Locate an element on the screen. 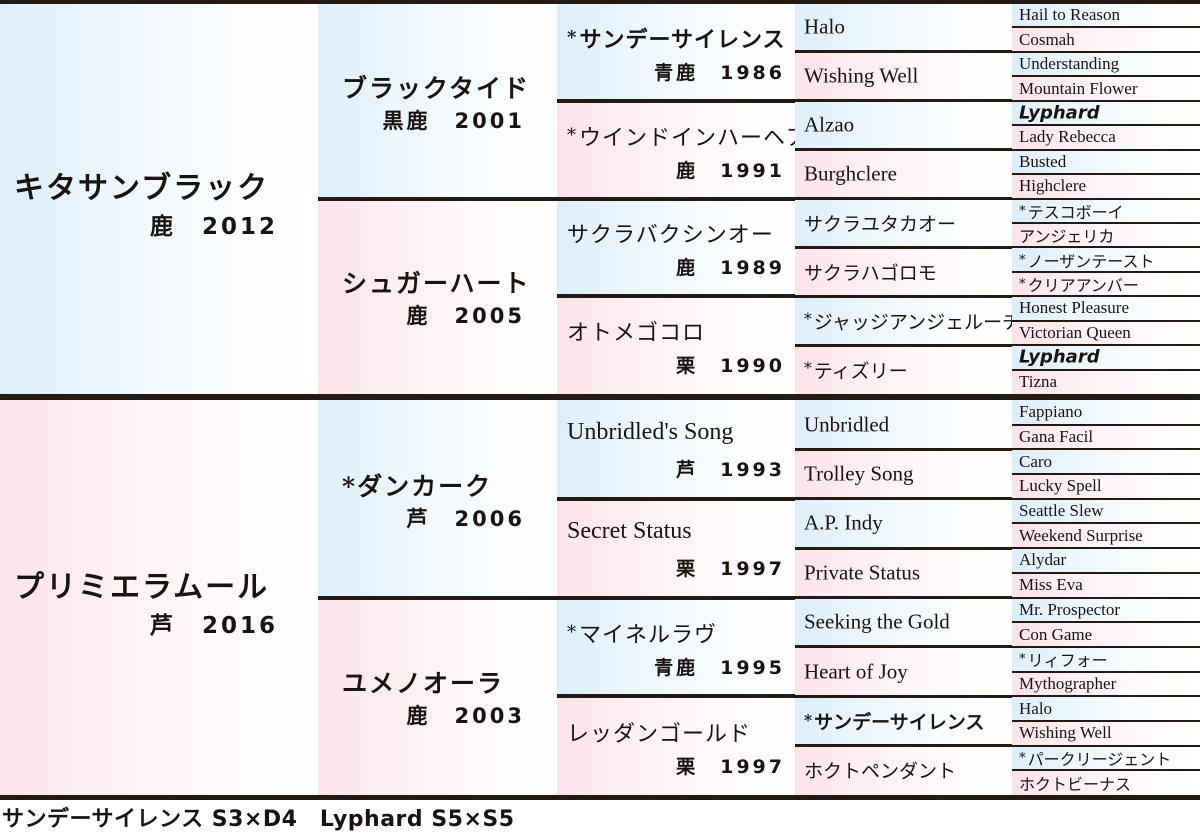  gen5-cell: * クリアアンバー is located at coordinates (1106, 284).